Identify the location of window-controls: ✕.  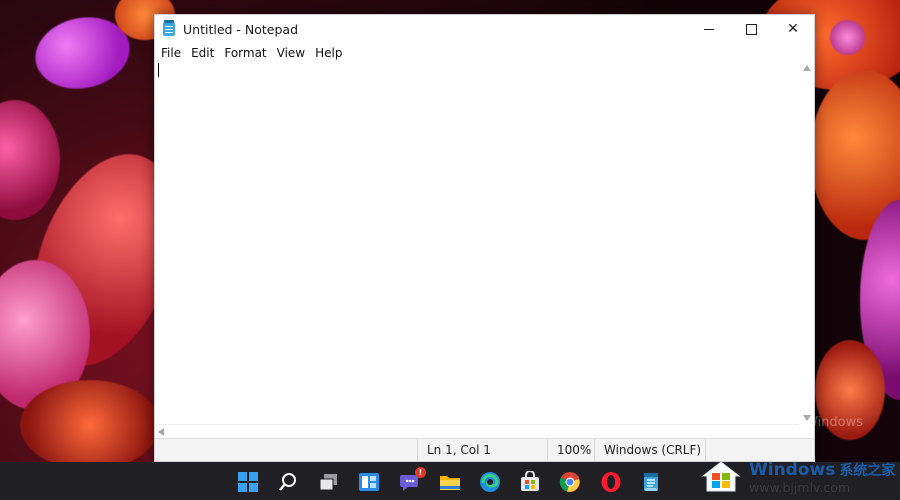
(751, 29).